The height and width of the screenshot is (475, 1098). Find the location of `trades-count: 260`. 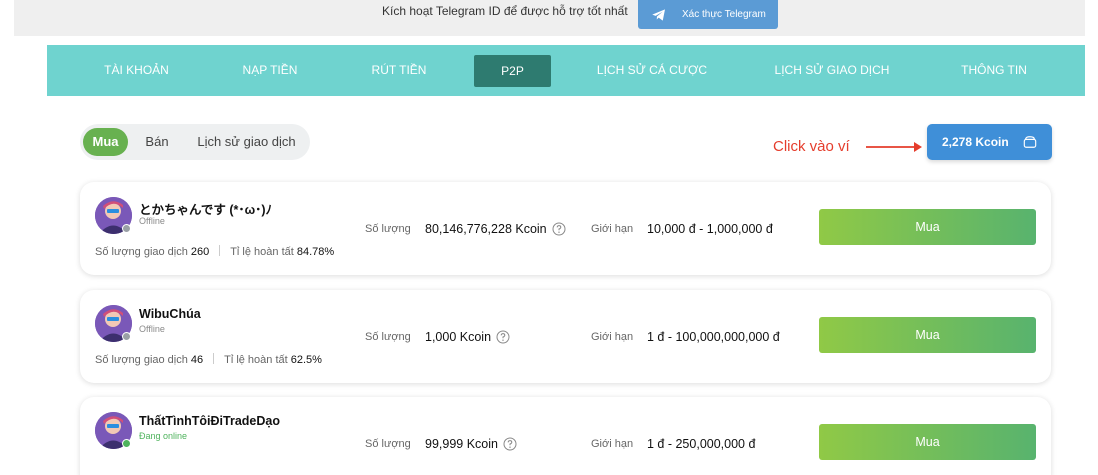

trades-count: 260 is located at coordinates (200, 252).